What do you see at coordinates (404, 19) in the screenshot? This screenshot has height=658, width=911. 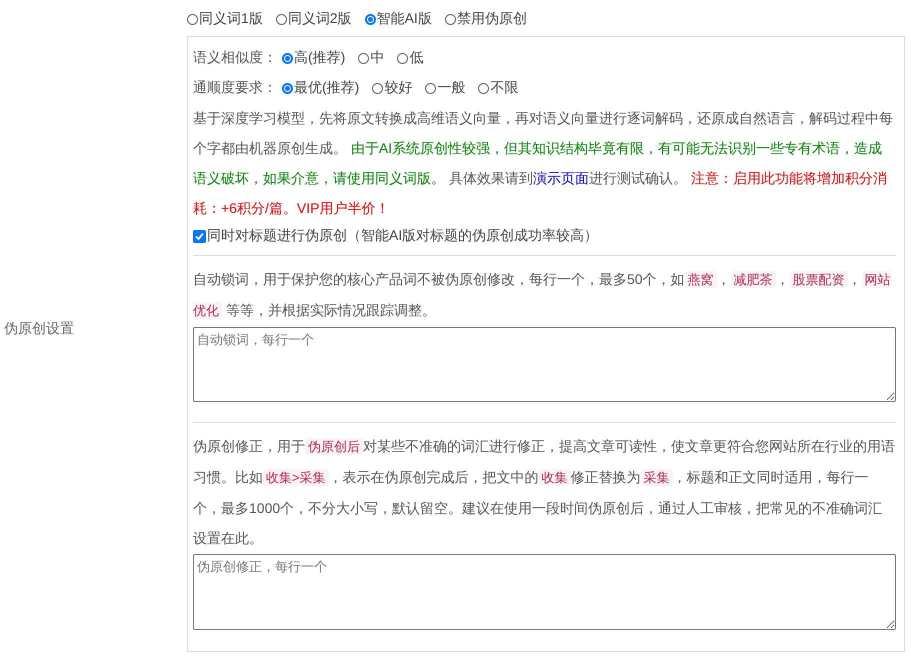 I see `mode-option: 智能AI版` at bounding box center [404, 19].